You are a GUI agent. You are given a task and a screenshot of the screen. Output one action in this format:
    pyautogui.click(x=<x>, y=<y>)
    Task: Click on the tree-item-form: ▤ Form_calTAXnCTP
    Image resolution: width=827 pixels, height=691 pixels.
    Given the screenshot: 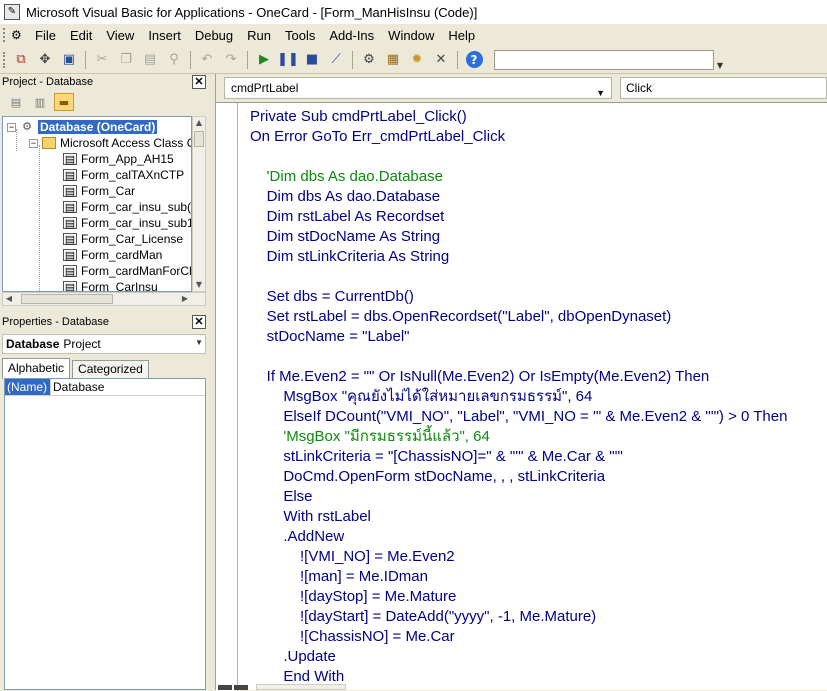 What is the action you would take?
    pyautogui.click(x=123, y=175)
    